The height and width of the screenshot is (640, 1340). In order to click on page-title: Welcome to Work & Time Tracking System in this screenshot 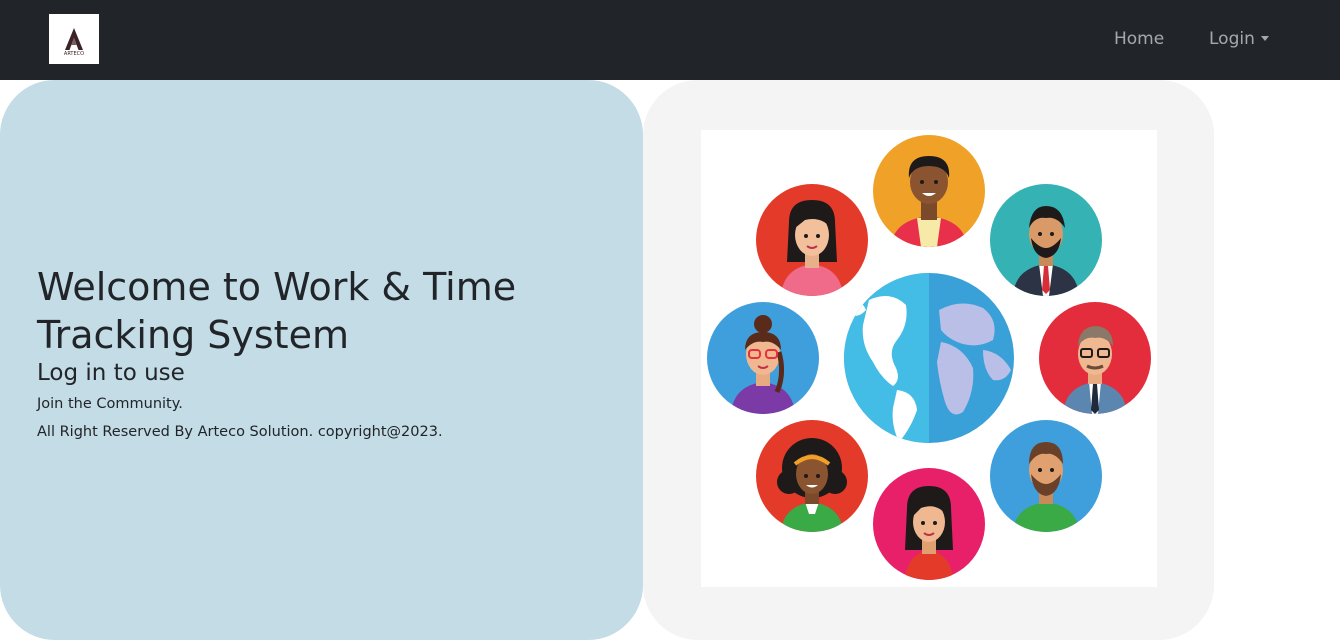, I will do `click(277, 311)`.